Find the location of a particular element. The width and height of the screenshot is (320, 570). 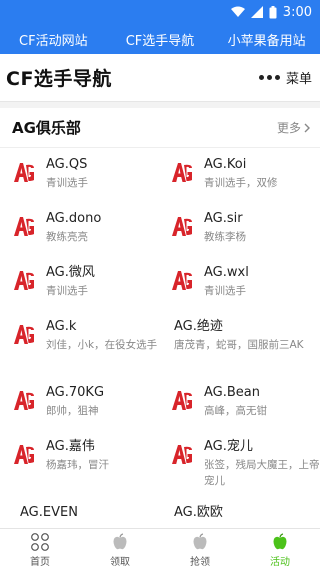

bottom-nav-label: 抢领 is located at coordinates (200, 562).